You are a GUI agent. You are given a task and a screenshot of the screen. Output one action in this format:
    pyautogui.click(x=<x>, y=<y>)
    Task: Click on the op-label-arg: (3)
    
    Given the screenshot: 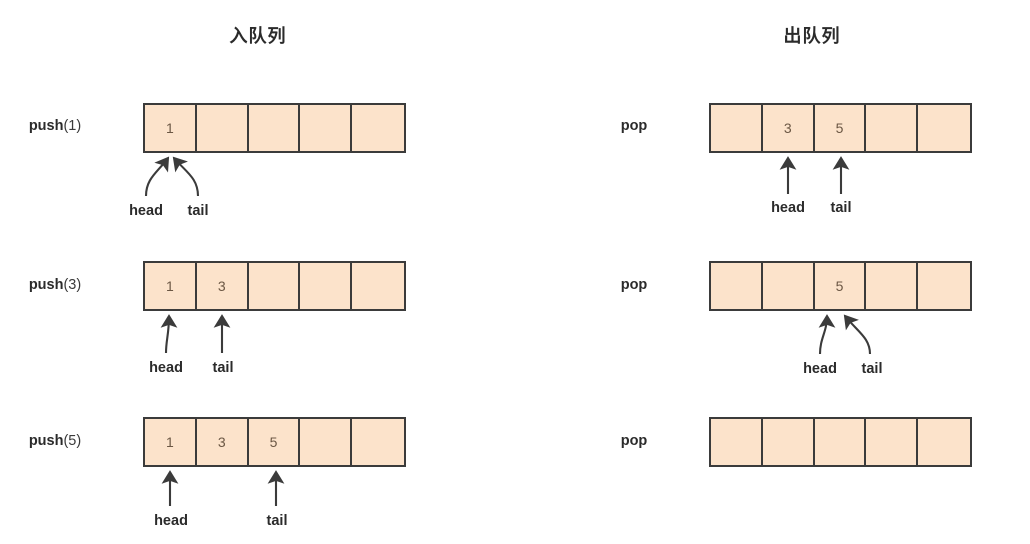 What is the action you would take?
    pyautogui.click(x=72, y=285)
    